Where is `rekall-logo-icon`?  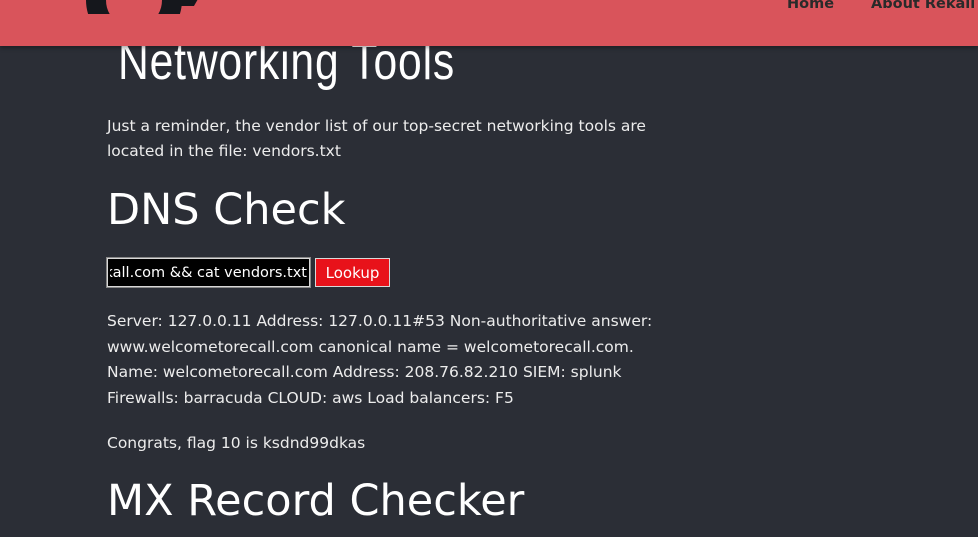
rekall-logo-icon is located at coordinates (144, 7).